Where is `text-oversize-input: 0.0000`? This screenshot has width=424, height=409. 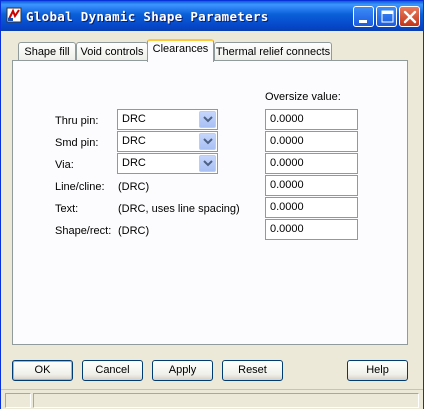 text-oversize-input: 0.0000 is located at coordinates (311, 207).